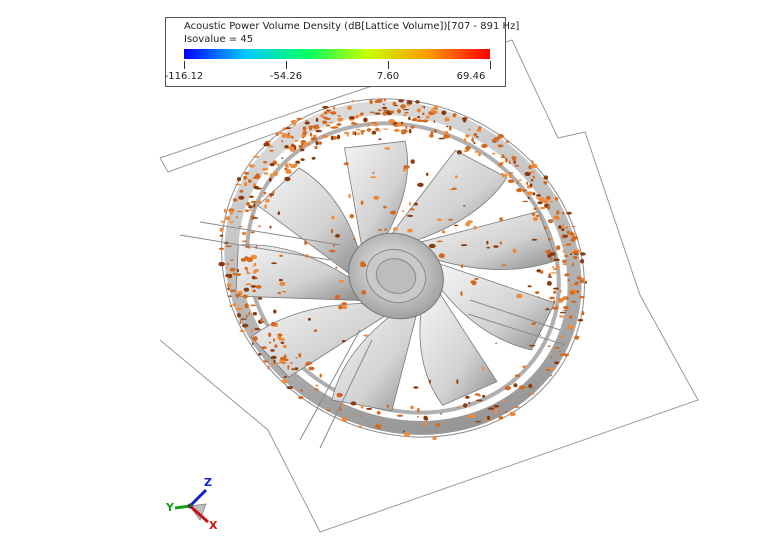  What do you see at coordinates (286, 65) in the screenshot?
I see `legend-tick` at bounding box center [286, 65].